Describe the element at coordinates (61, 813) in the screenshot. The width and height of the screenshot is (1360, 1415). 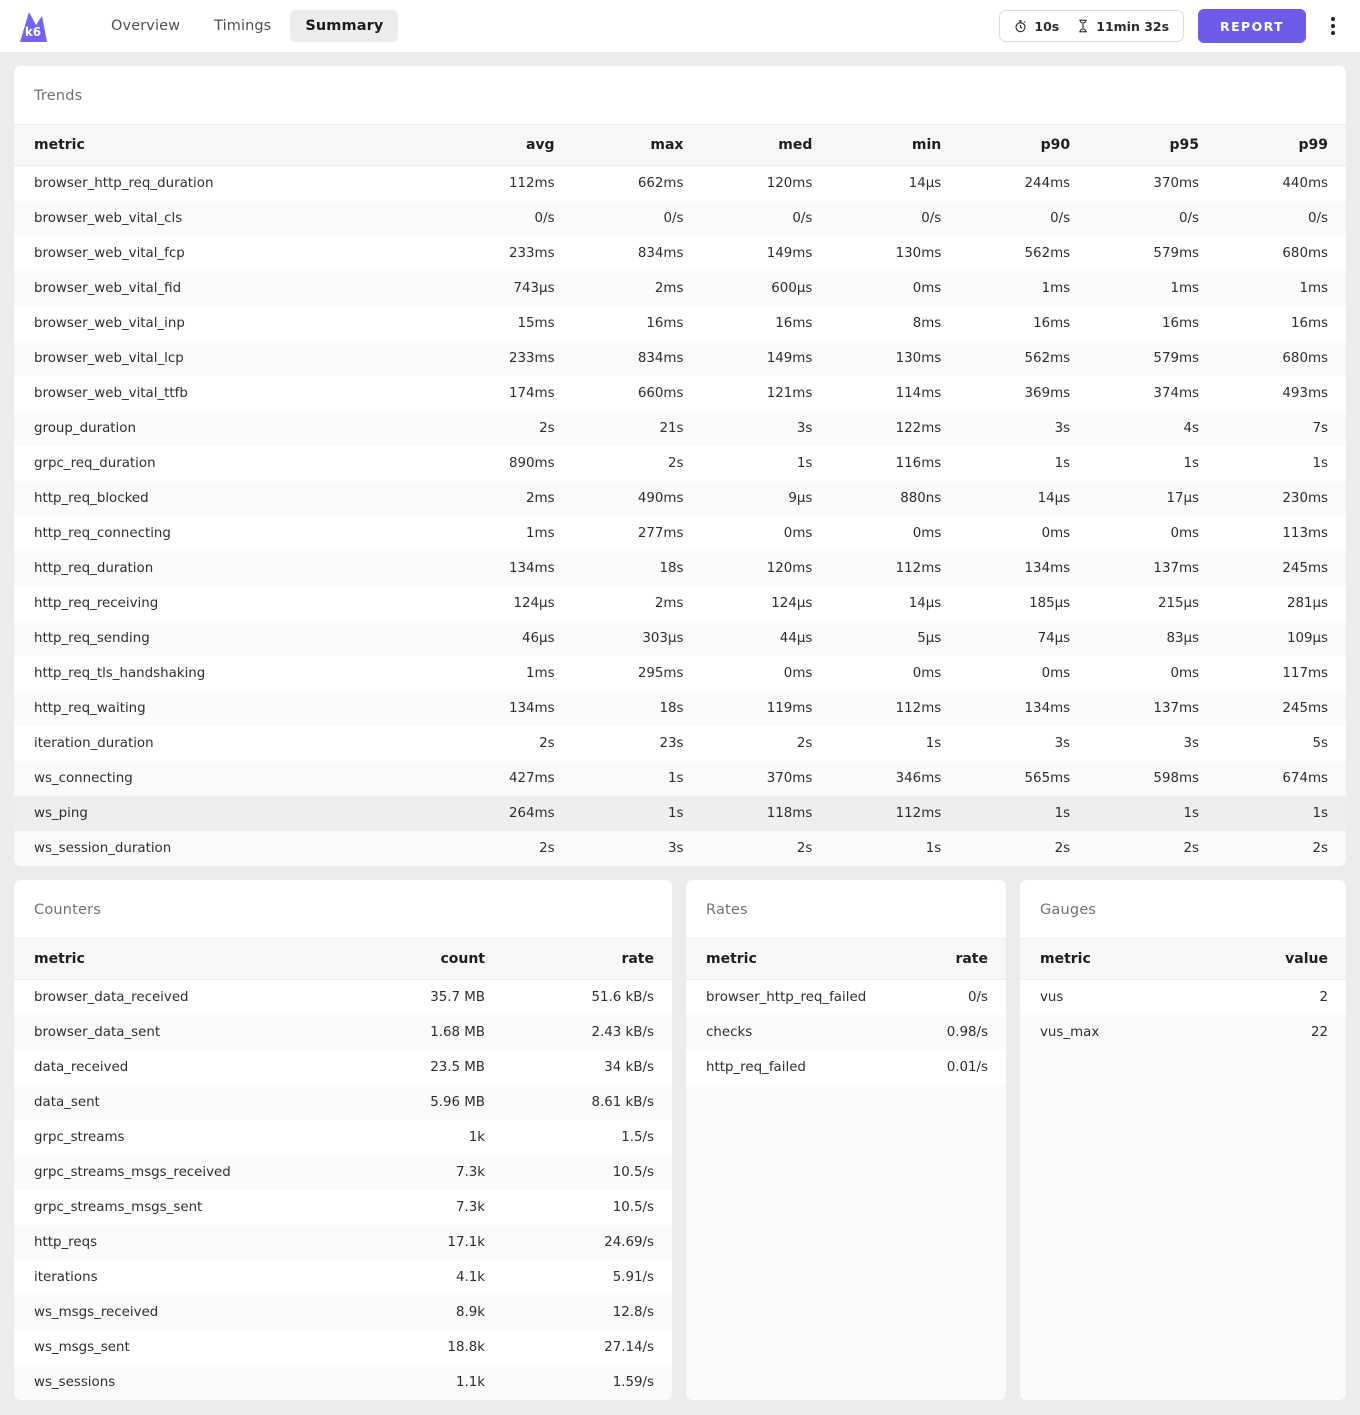
I see `cell-metric-name: ws_ping` at that location.